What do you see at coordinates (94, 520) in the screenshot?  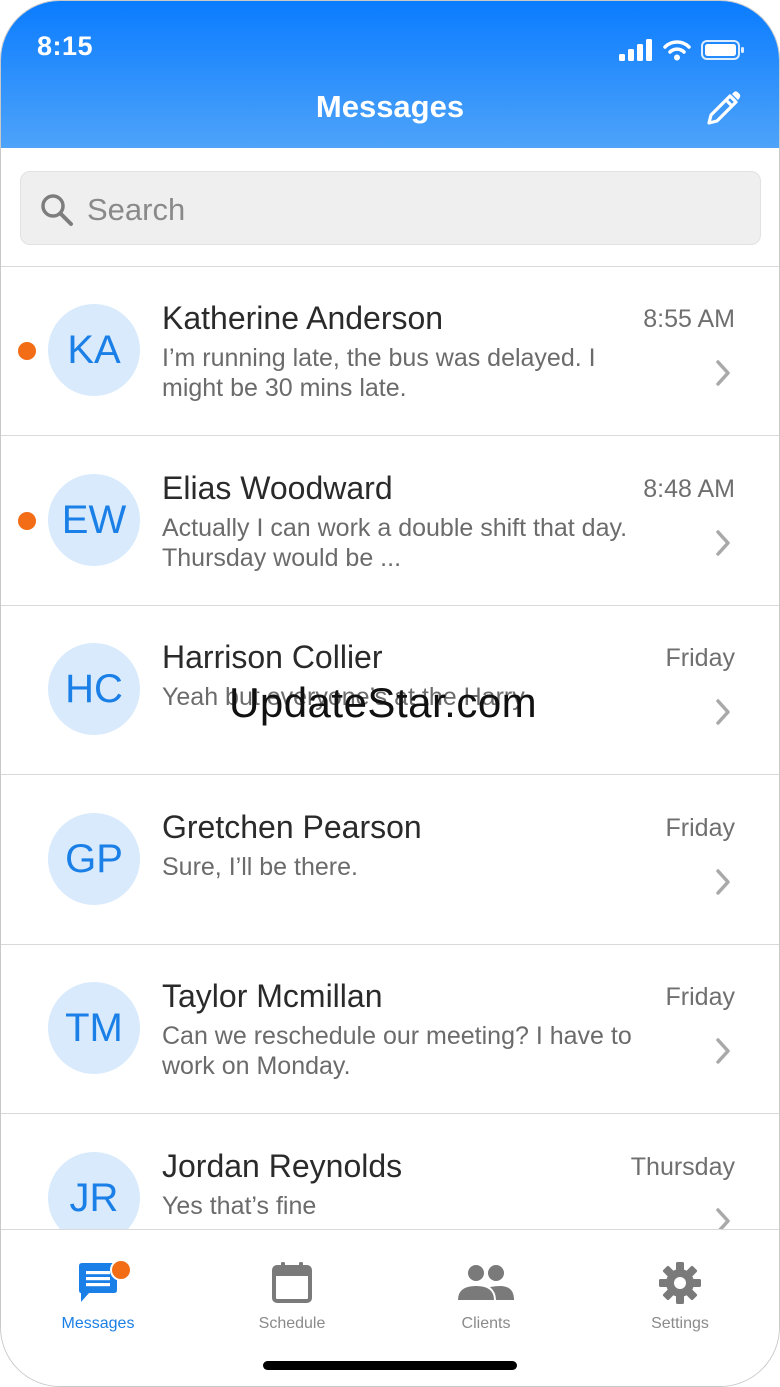 I see `avatar: EW` at bounding box center [94, 520].